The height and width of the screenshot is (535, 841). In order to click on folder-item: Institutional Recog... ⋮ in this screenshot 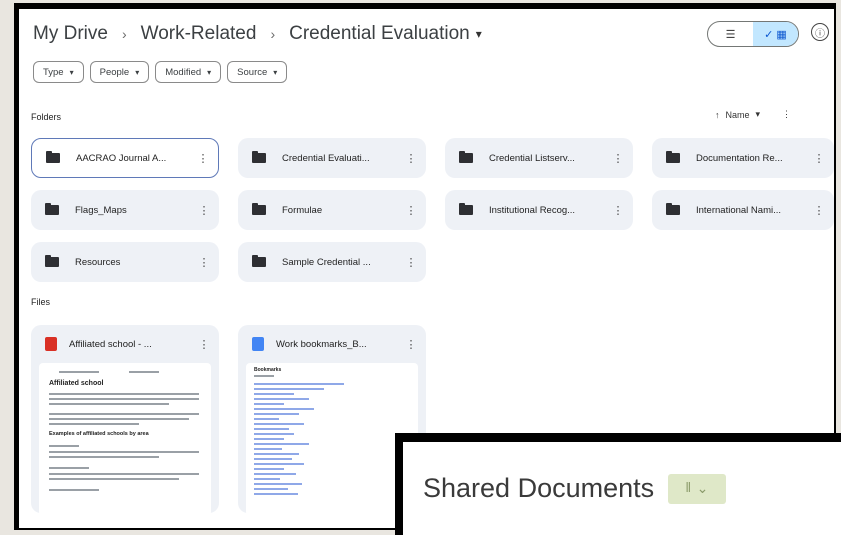, I will do `click(539, 210)`.